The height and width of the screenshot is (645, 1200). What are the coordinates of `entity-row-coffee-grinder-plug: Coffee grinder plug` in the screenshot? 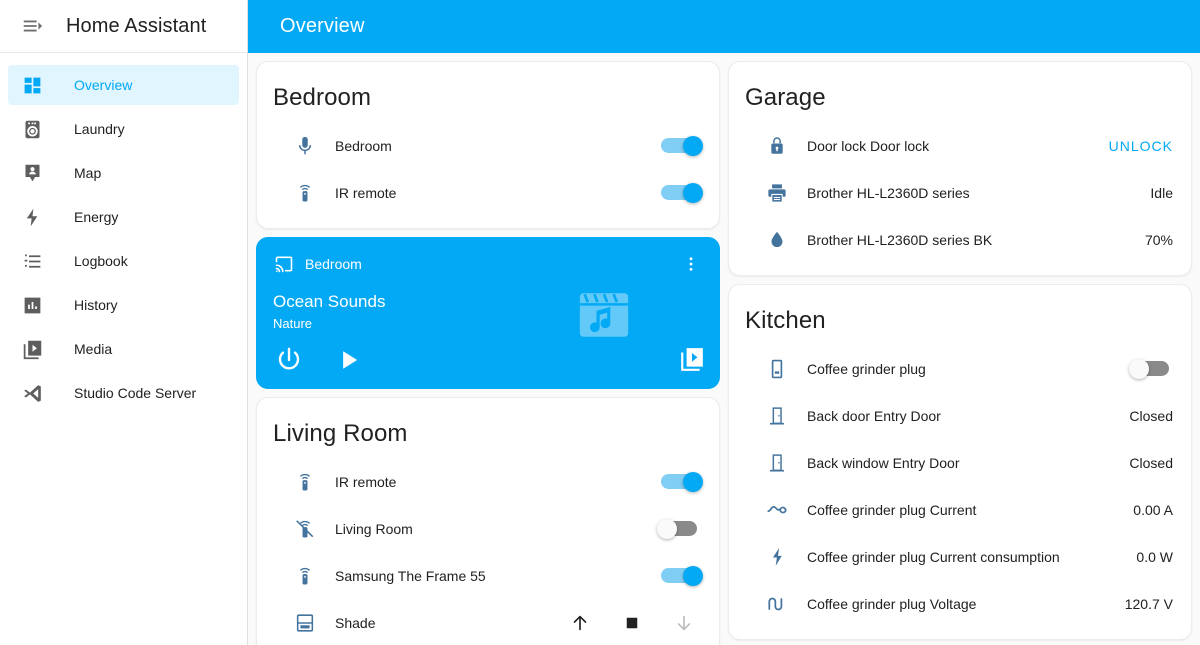 It's located at (960, 368).